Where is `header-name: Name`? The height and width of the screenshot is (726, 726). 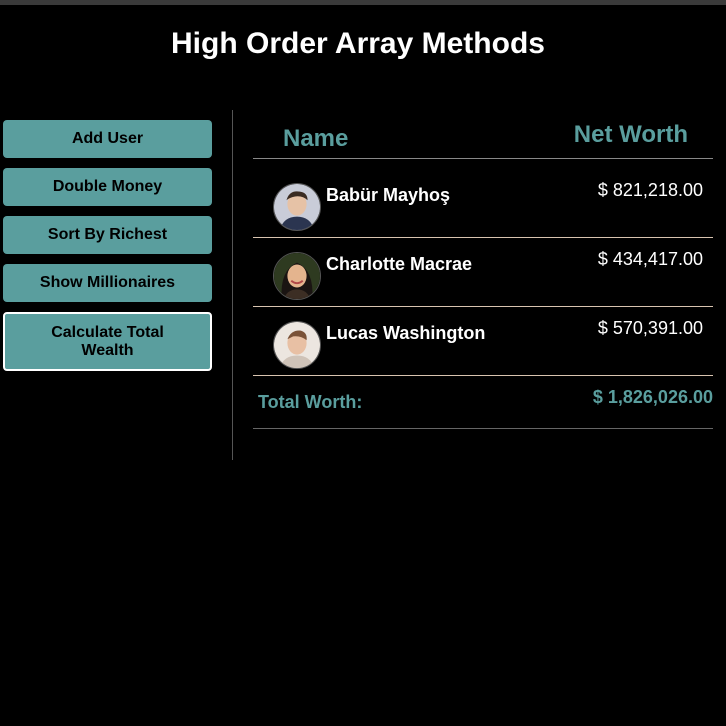 header-name: Name is located at coordinates (316, 138).